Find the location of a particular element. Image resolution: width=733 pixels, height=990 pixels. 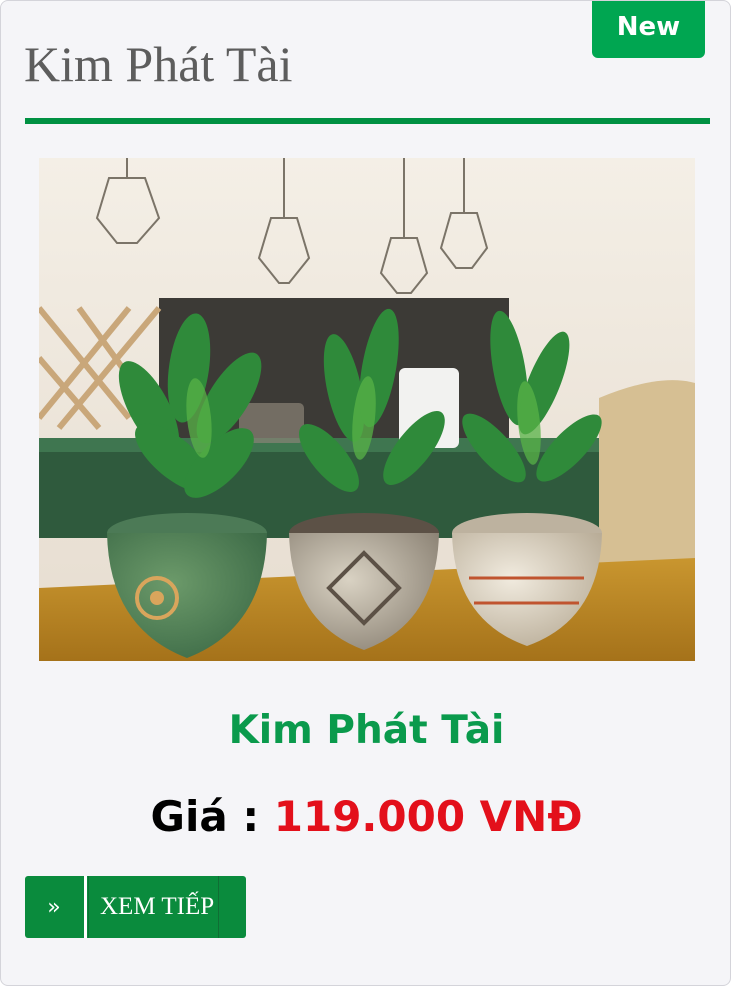

read-more-label: XEM TIẾP is located at coordinates (153, 907).